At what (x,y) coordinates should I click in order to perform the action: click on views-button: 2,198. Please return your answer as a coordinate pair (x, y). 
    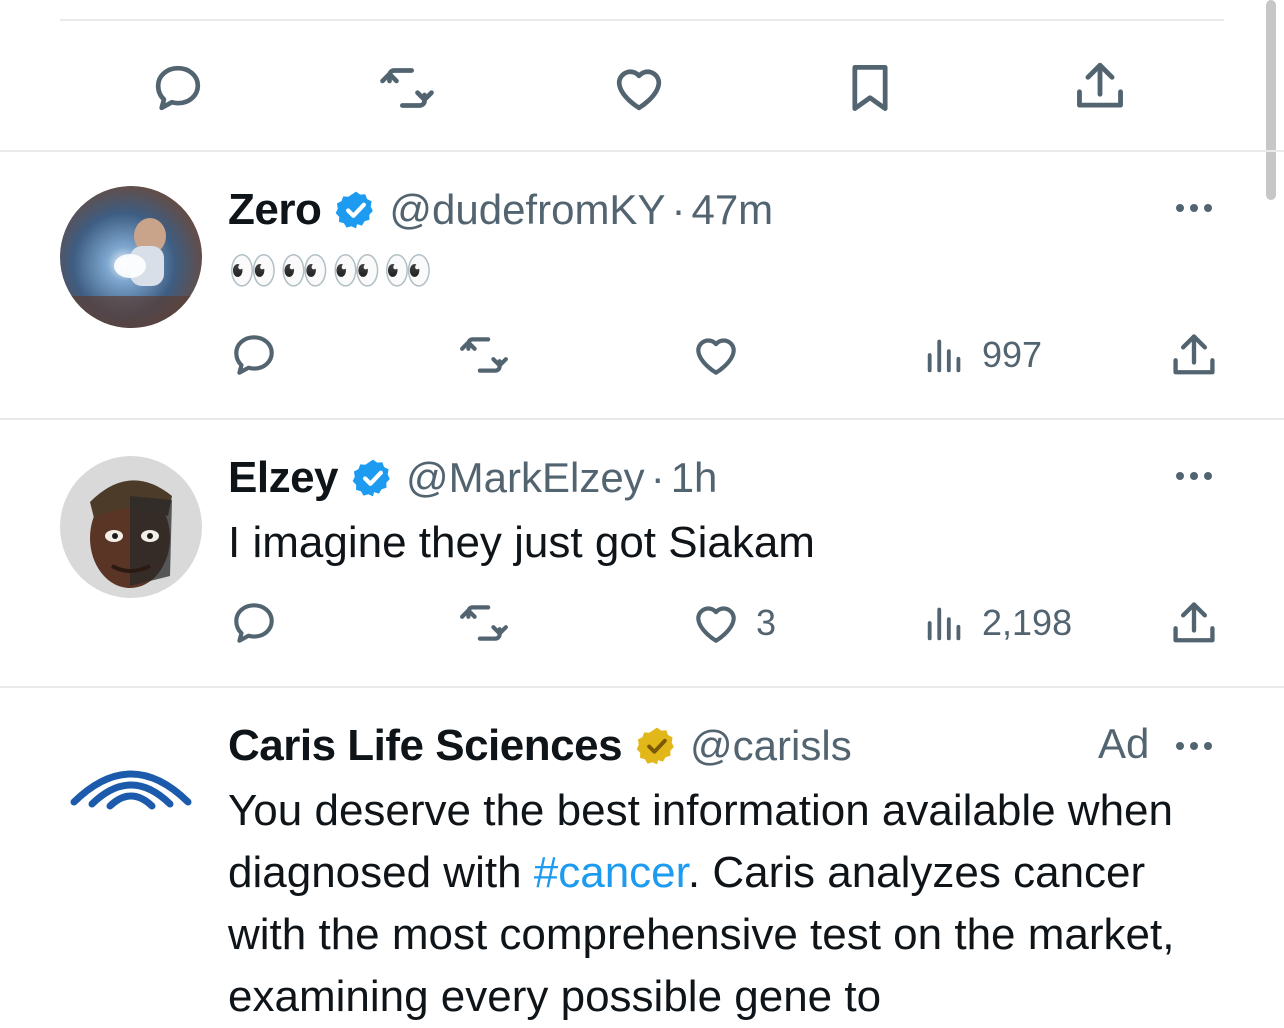
    Looking at the image, I should click on (997, 623).